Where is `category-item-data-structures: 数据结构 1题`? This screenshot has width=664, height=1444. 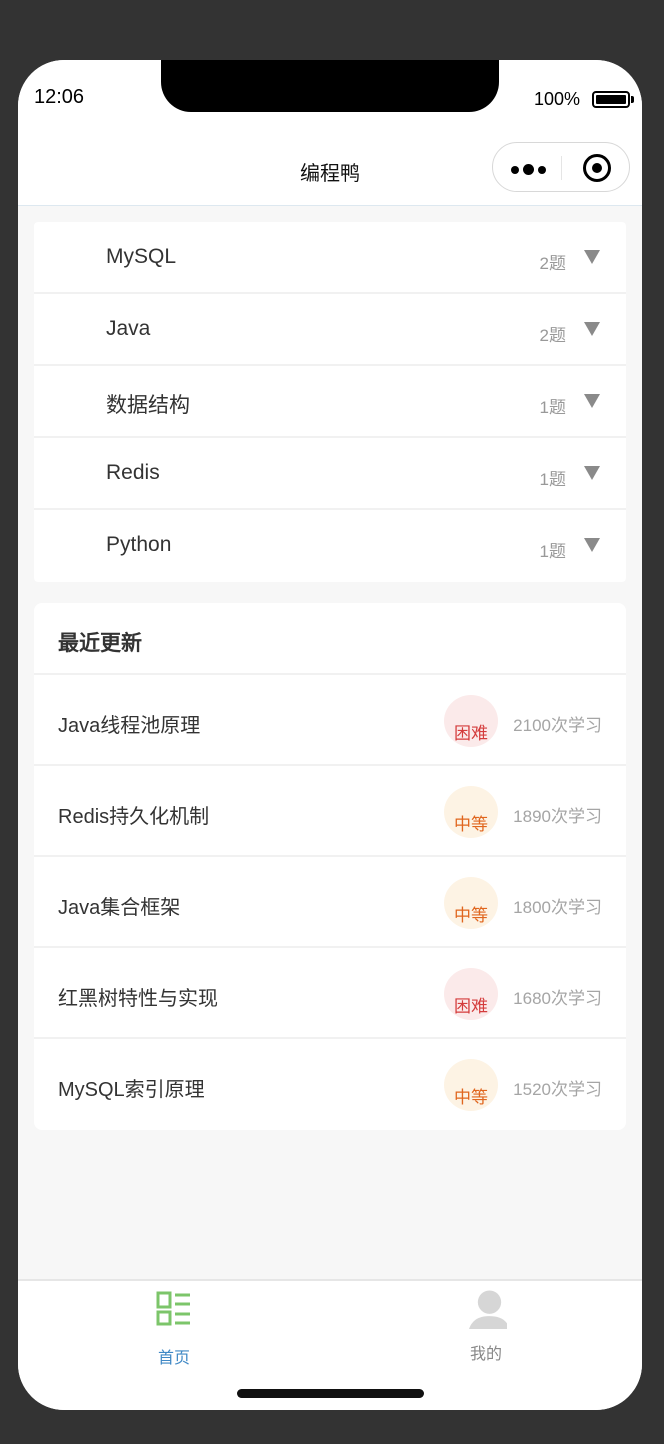 category-item-data-structures: 数据结构 1题 is located at coordinates (330, 402).